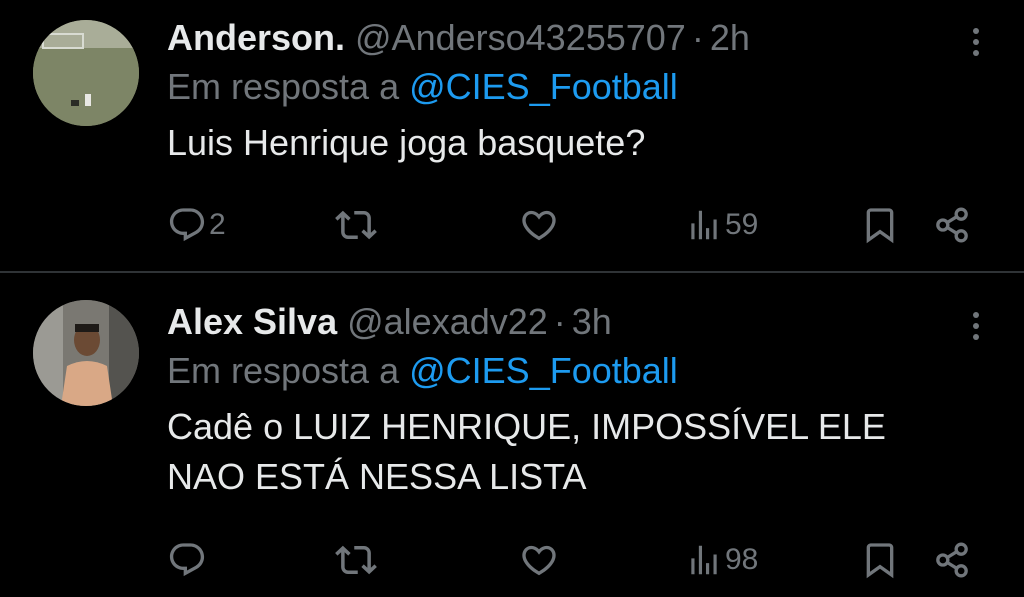 The image size is (1024, 597). I want to click on timestamp: 2h, so click(730, 37).